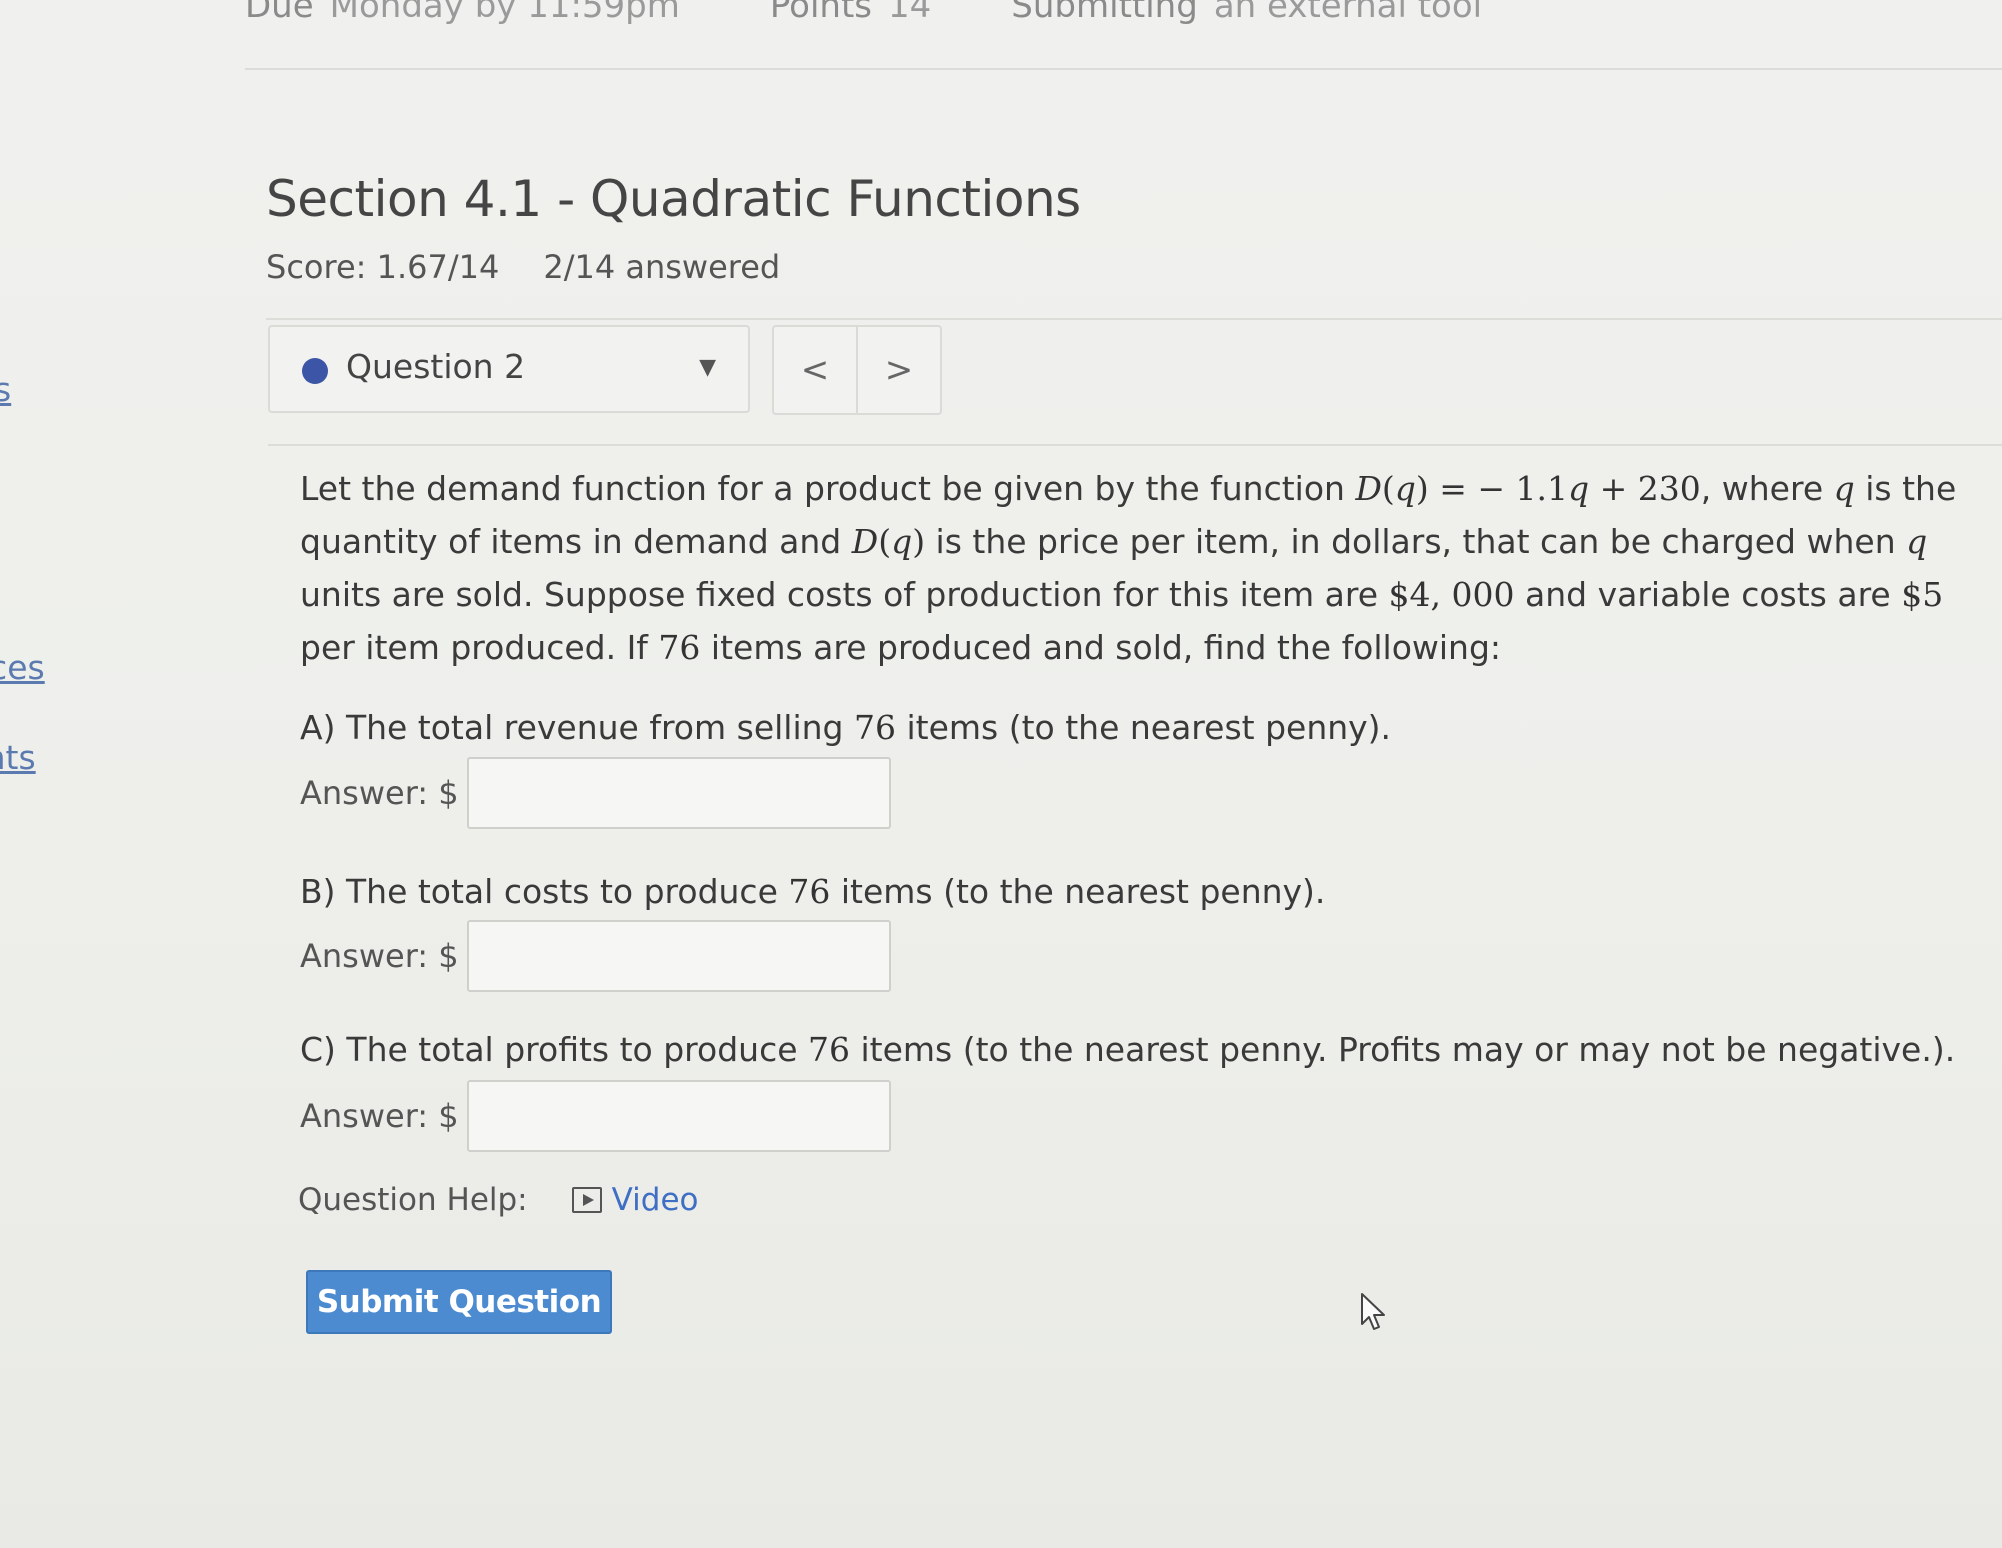 The height and width of the screenshot is (1548, 2002). I want to click on part-a-answer: Answer: $, so click(595, 793).